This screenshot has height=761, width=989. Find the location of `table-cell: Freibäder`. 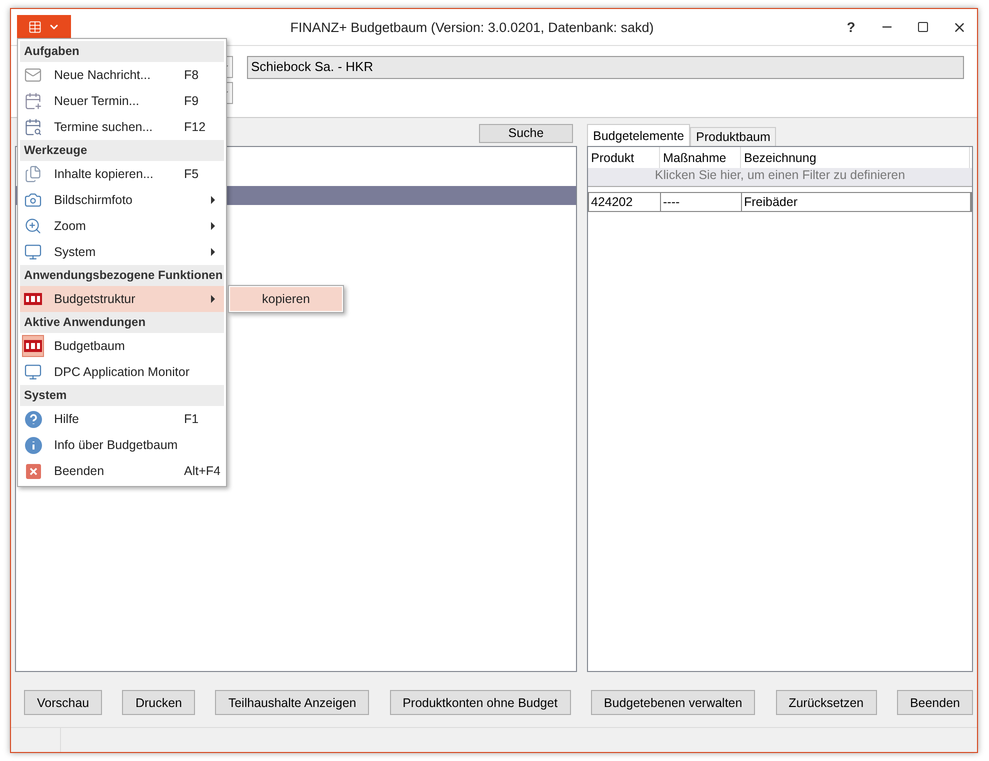

table-cell: Freibäder is located at coordinates (856, 202).